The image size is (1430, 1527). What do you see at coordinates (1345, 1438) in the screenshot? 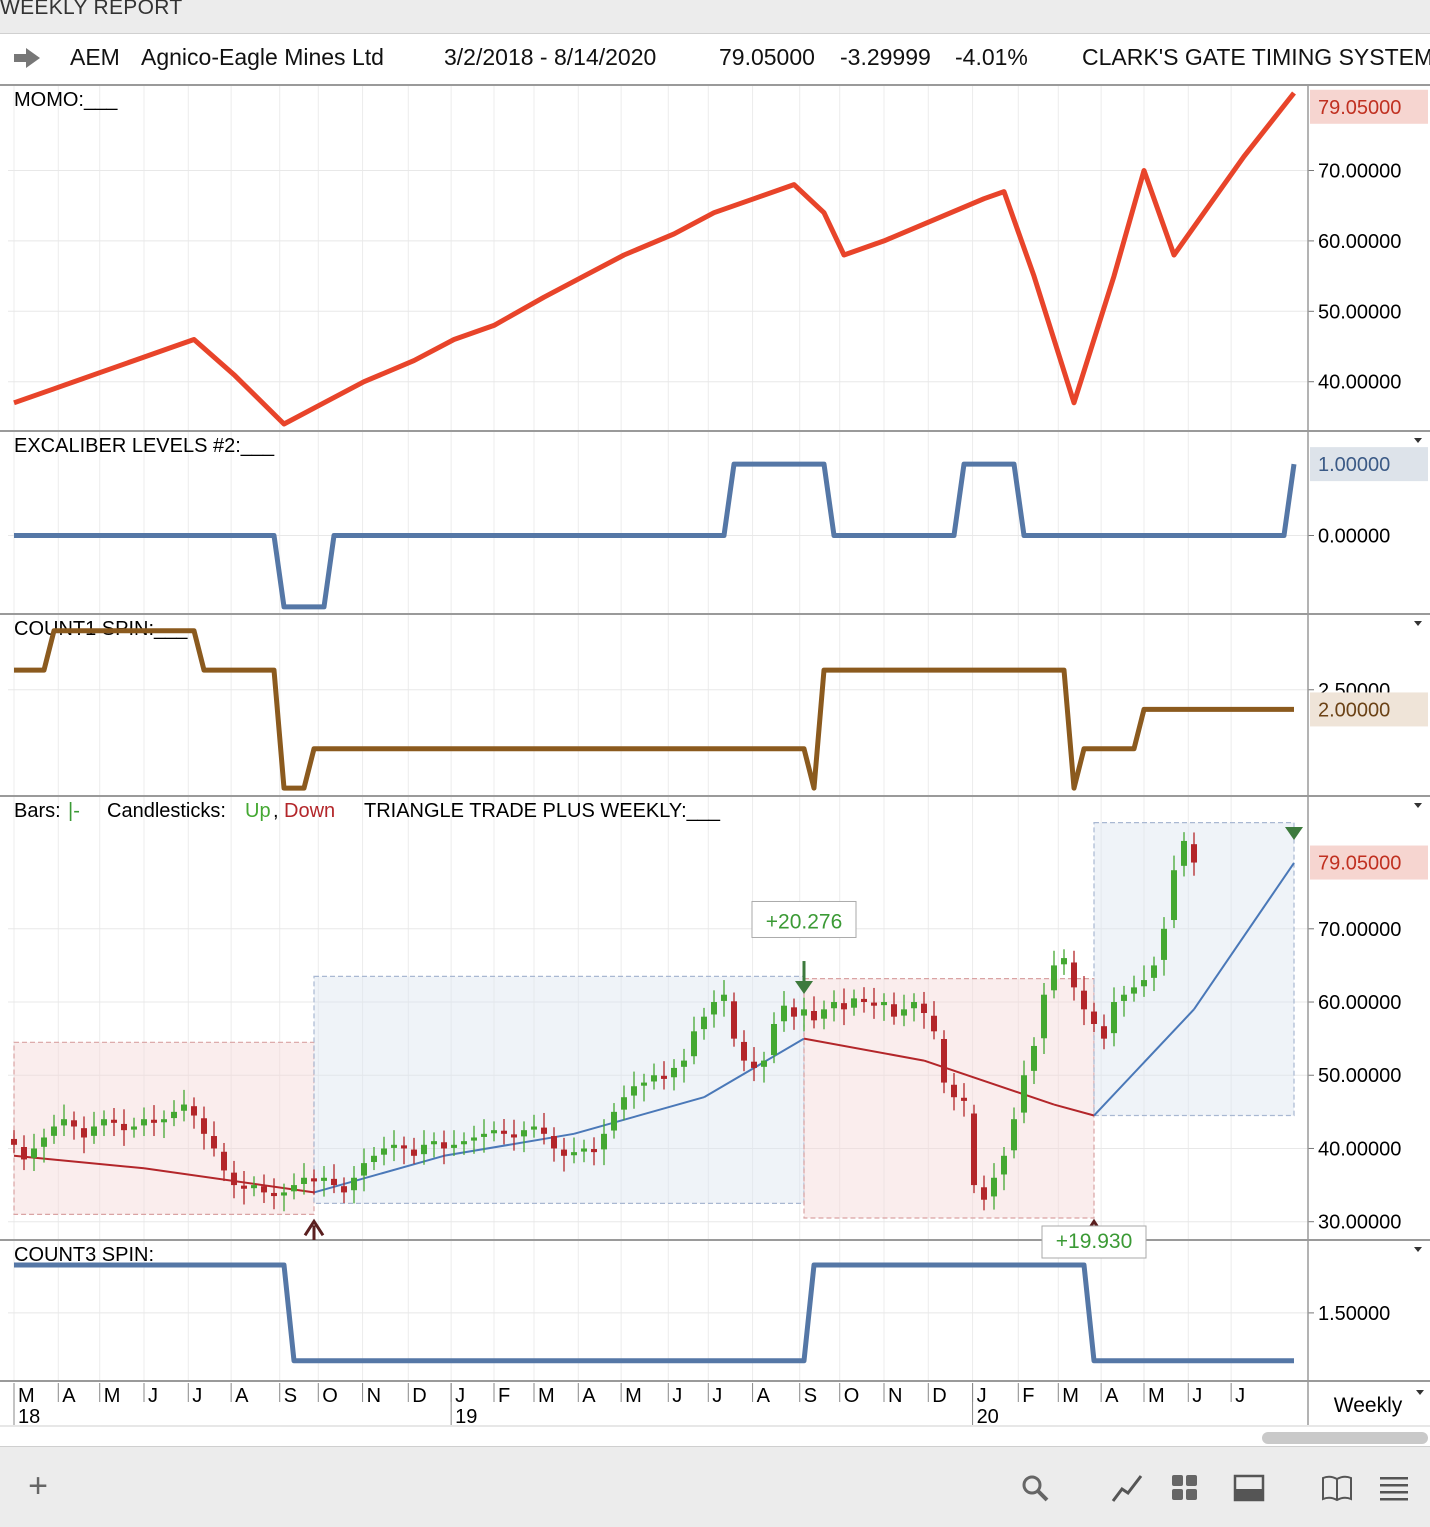
I see `horizontal-scrollbar` at bounding box center [1345, 1438].